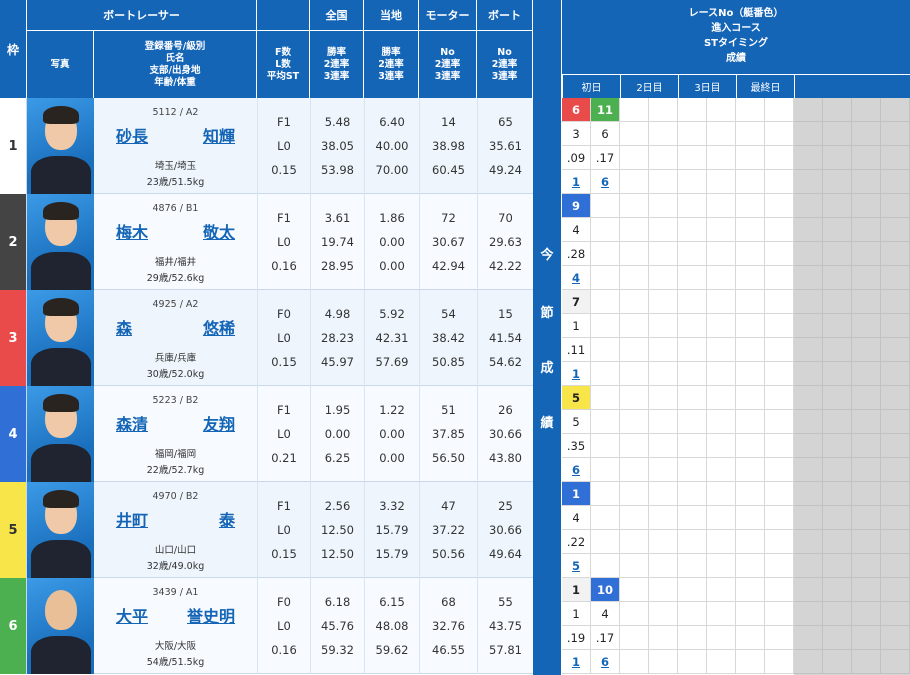 The width and height of the screenshot is (910, 675). What do you see at coordinates (448, 434) in the screenshot?
I see `motor-stats: 51 37.85 56.50` at bounding box center [448, 434].